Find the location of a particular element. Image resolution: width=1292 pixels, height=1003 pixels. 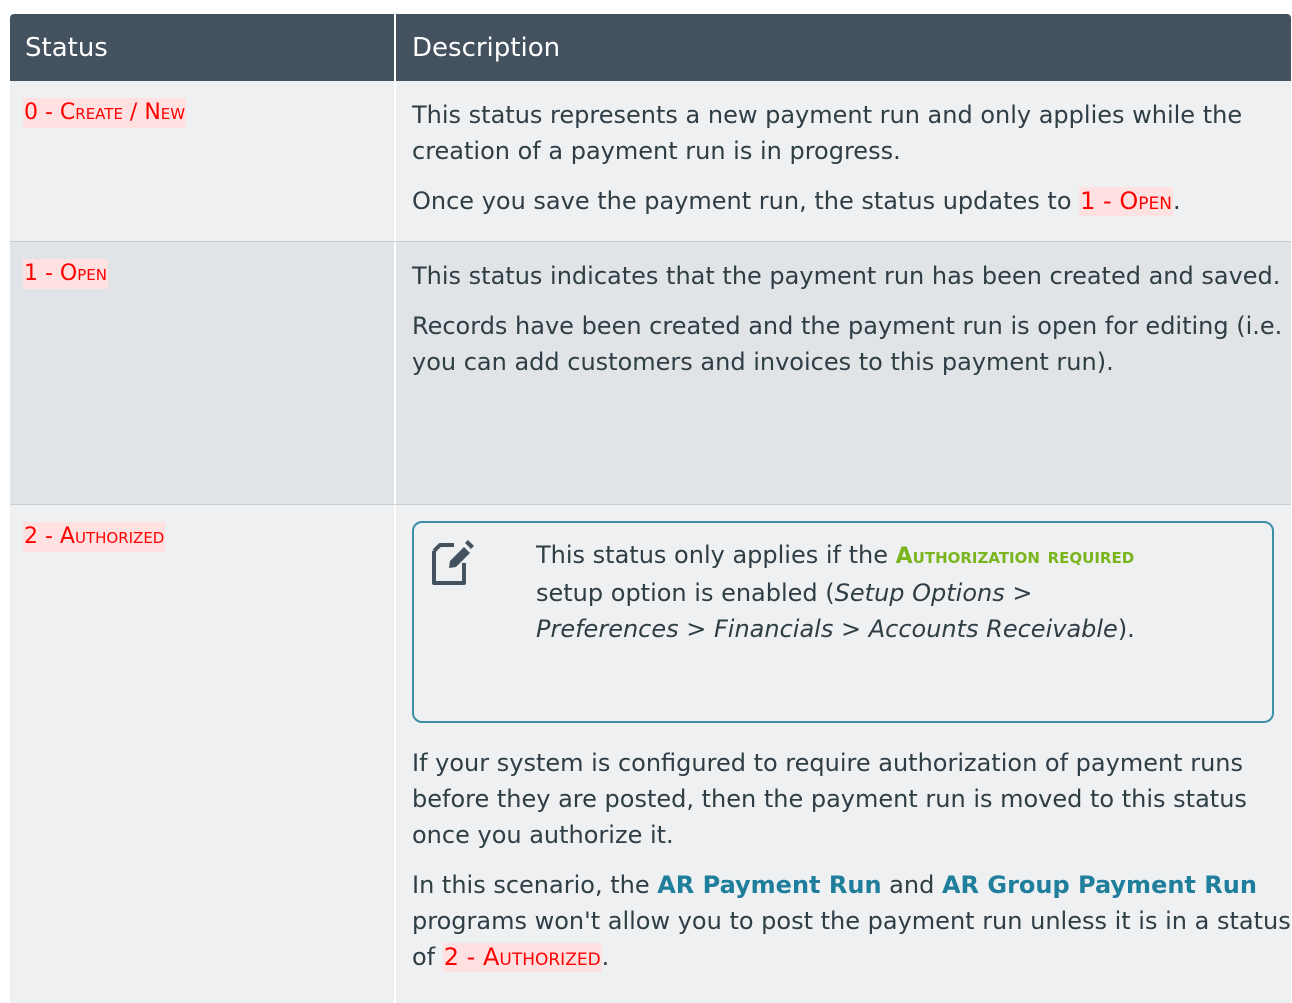

status-label: 2 - Authorized is located at coordinates (94, 537).